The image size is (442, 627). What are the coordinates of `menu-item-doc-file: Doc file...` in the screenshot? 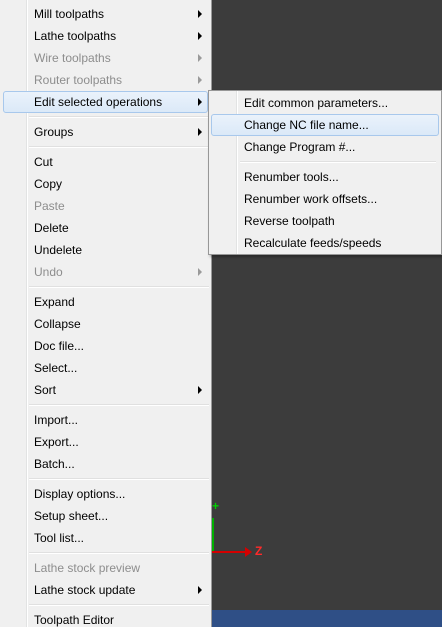 It's located at (105, 346).